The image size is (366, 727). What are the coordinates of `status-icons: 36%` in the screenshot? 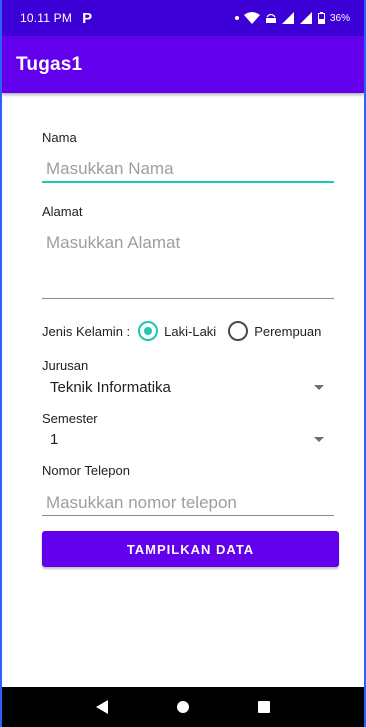 It's located at (292, 18).